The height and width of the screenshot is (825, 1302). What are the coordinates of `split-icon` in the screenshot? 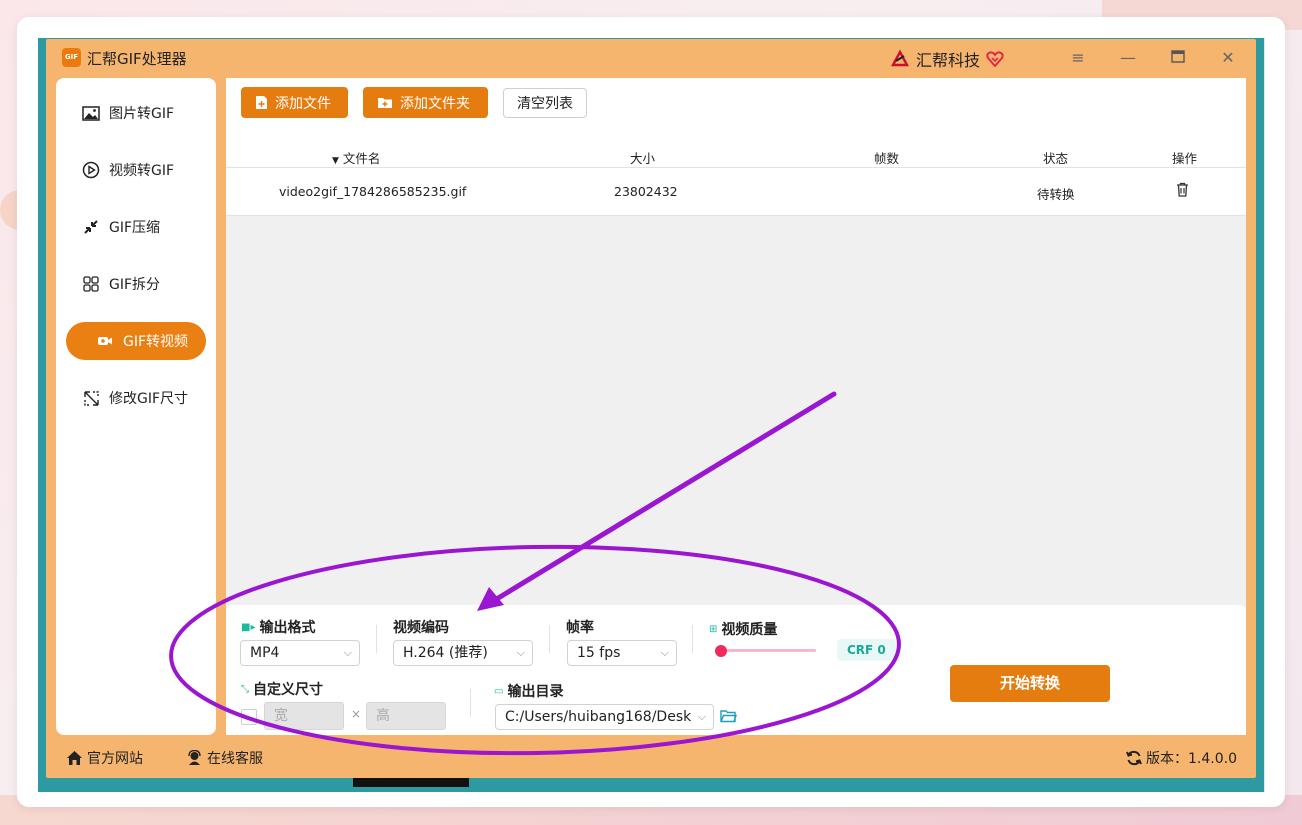 It's located at (91, 284).